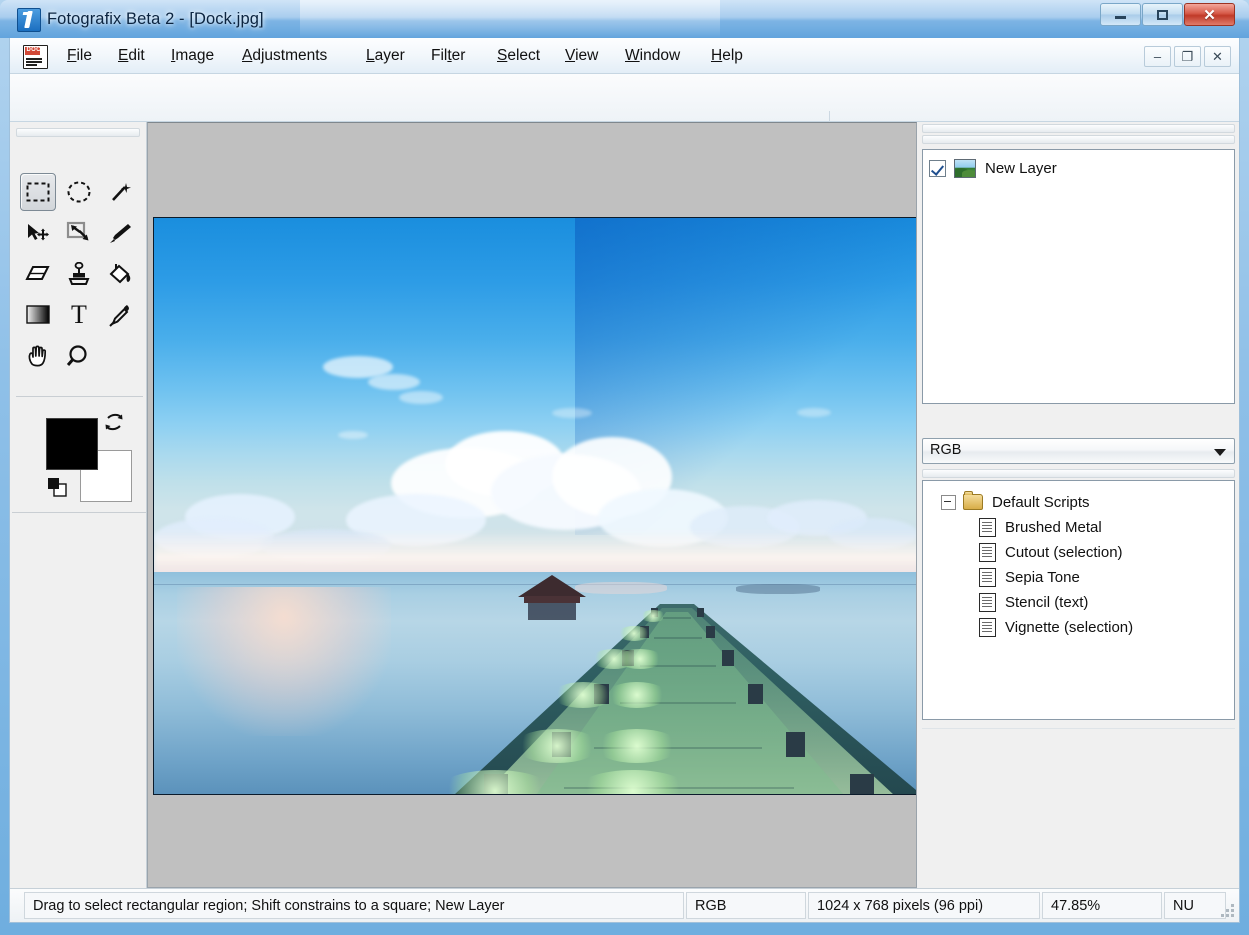 The width and height of the screenshot is (1249, 935). Describe the element at coordinates (1069, 627) in the screenshot. I see `script-label: Vignette (selection)` at that location.